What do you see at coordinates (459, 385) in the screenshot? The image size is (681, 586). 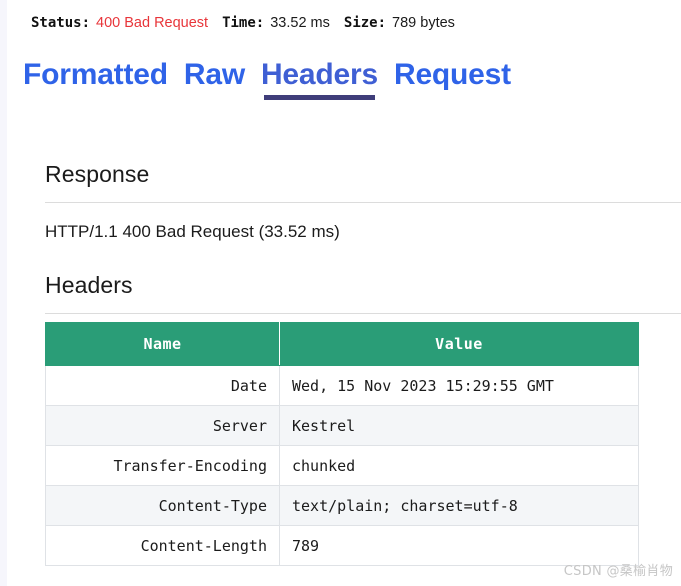 I see `header-value-cell: Wed, 15 Nov 2023 15:29:55 GMT` at bounding box center [459, 385].